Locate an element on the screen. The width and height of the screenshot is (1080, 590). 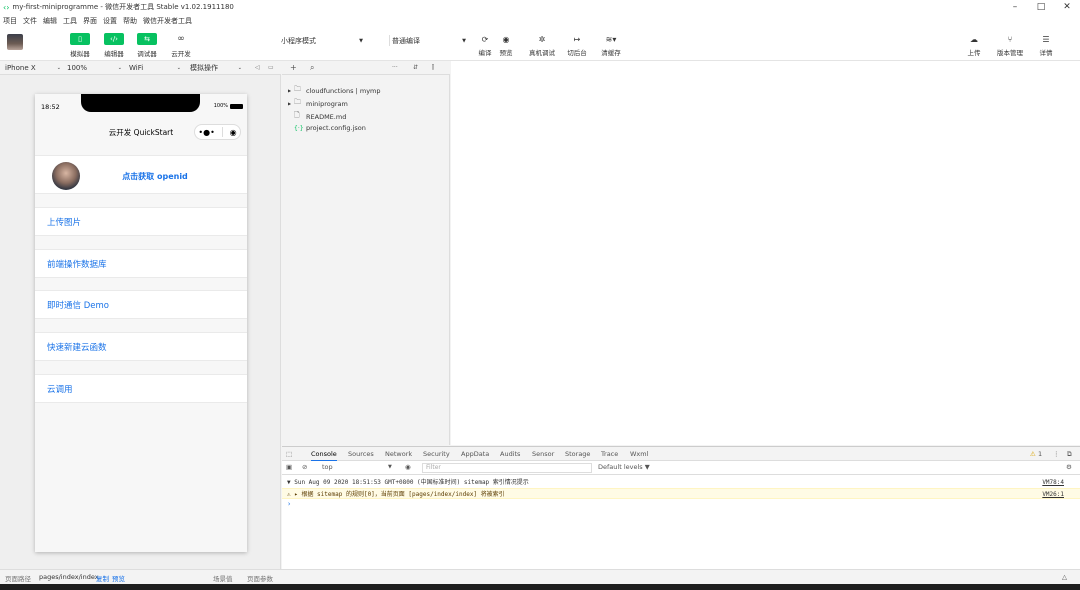
cloud-dev-button: ∞ 云开发 is located at coordinates (181, 45).